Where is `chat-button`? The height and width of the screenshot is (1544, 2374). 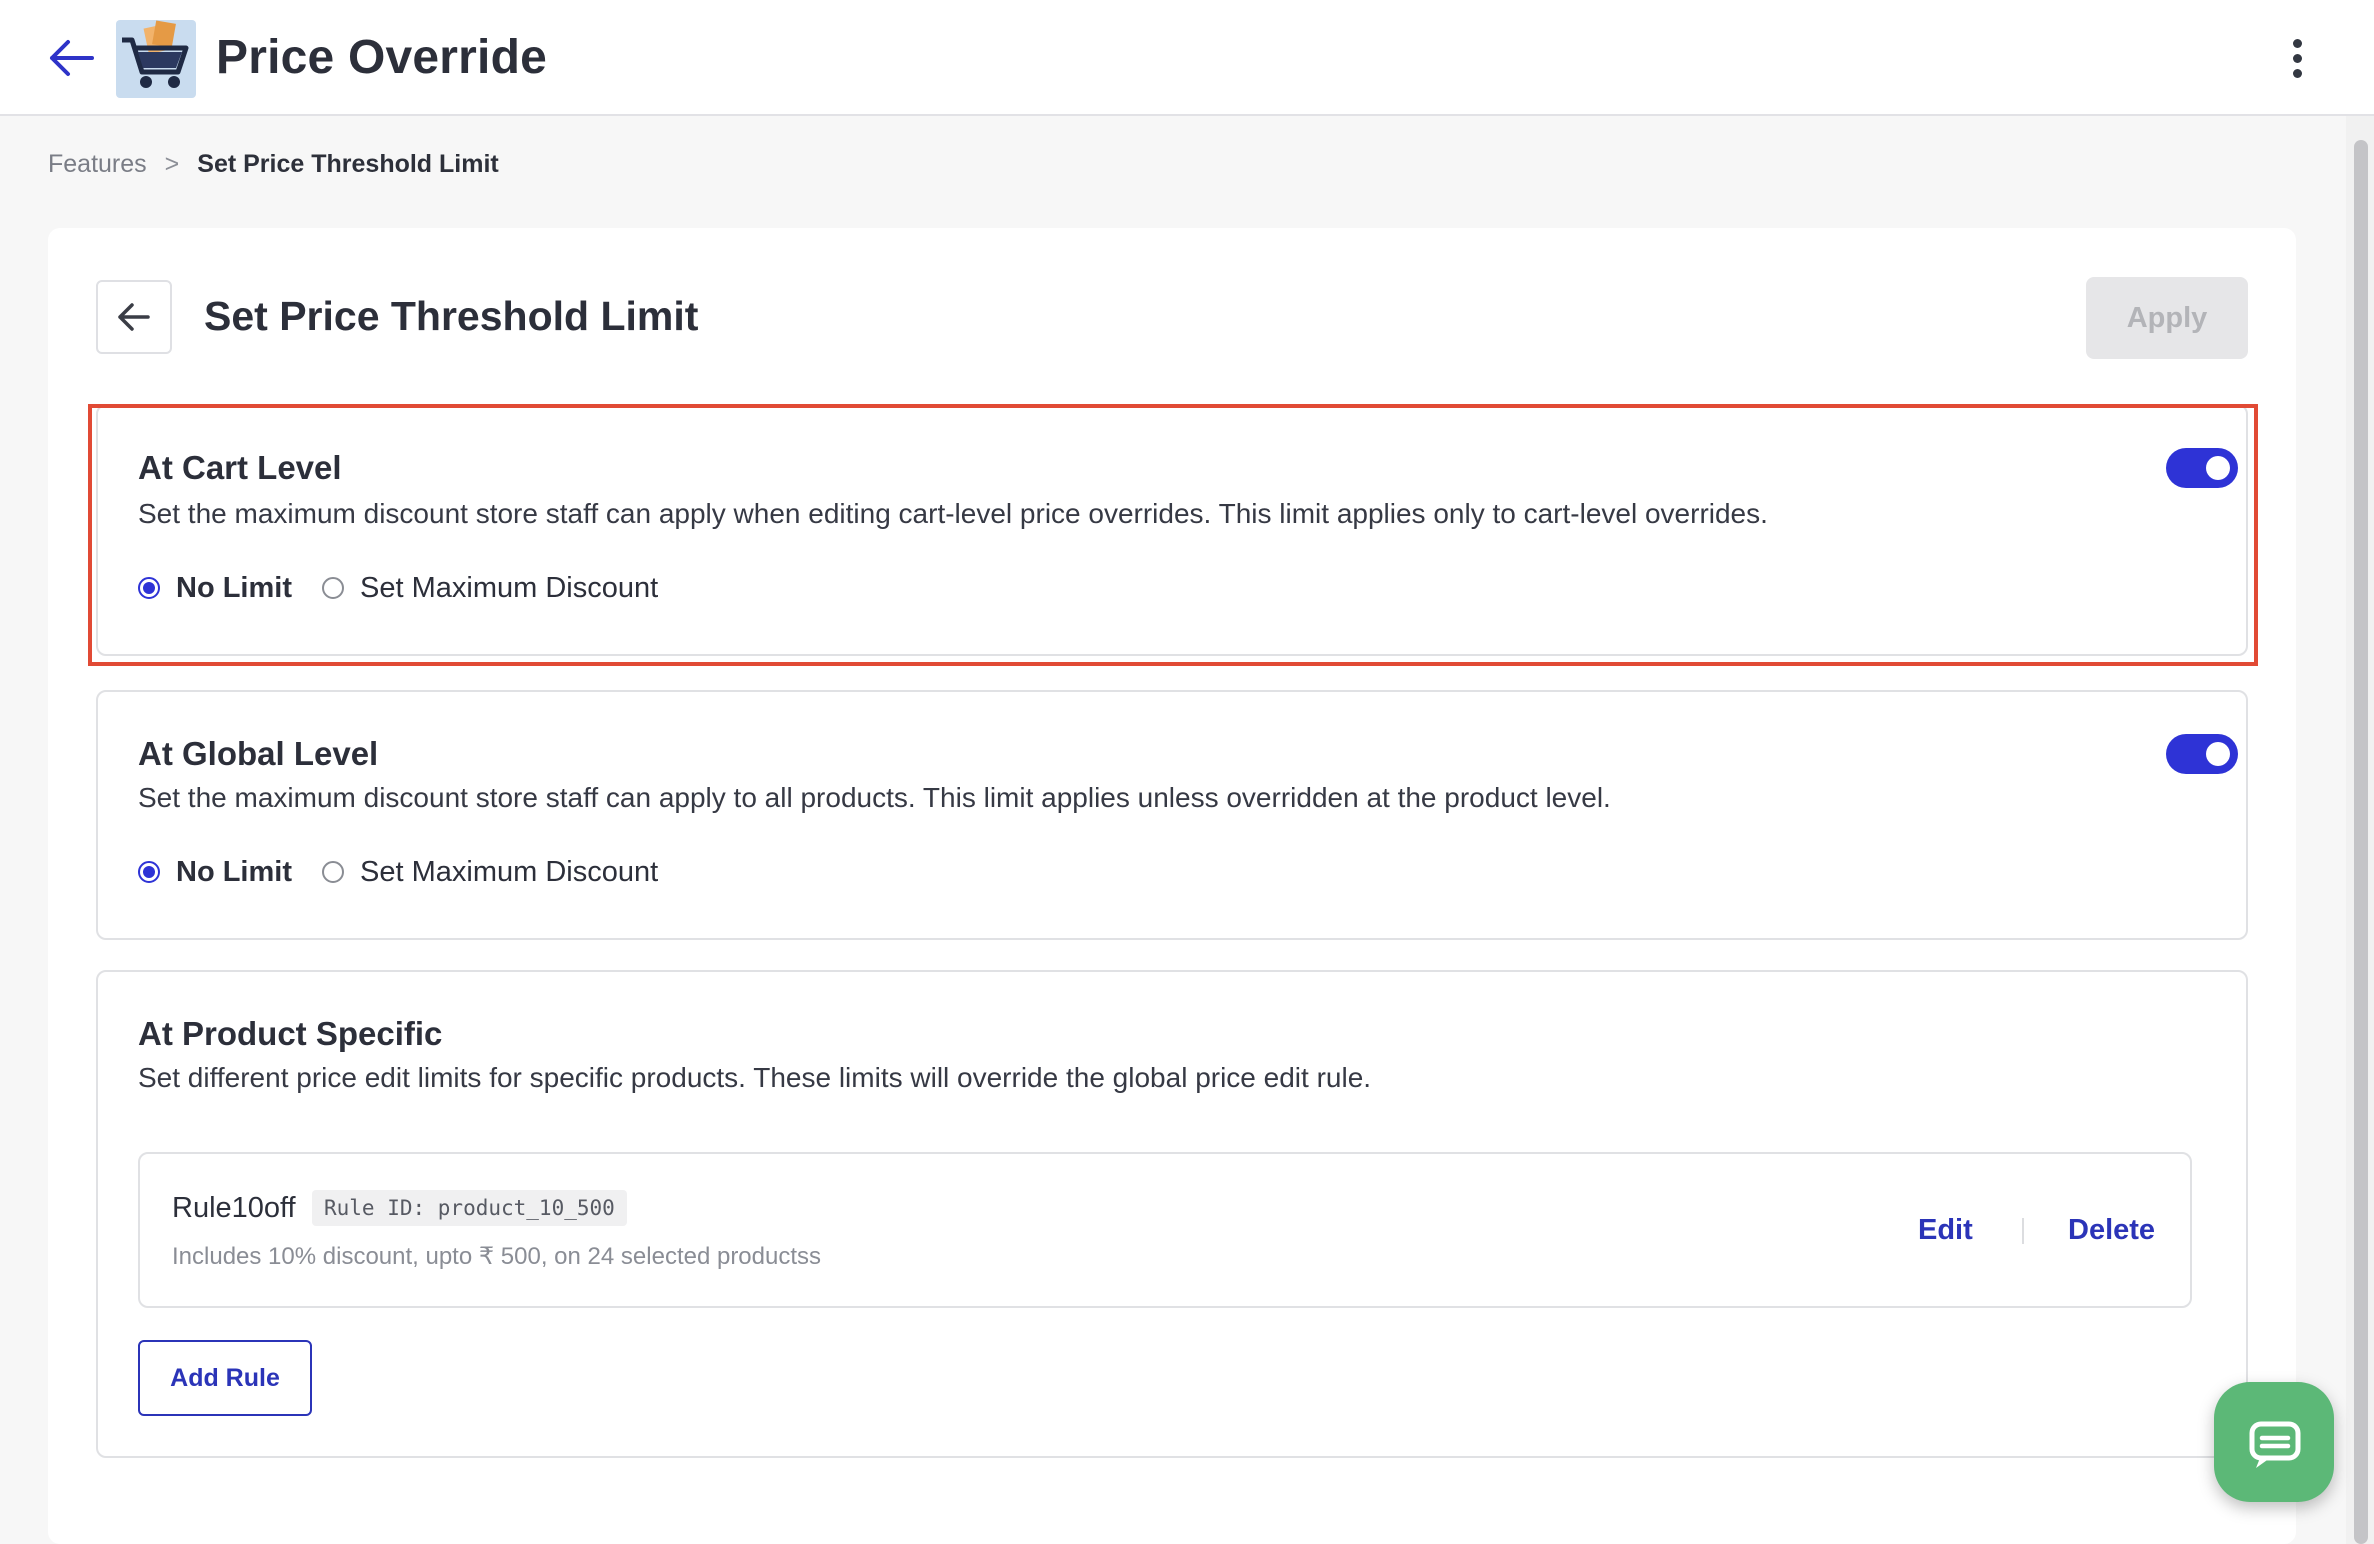 chat-button is located at coordinates (2274, 1442).